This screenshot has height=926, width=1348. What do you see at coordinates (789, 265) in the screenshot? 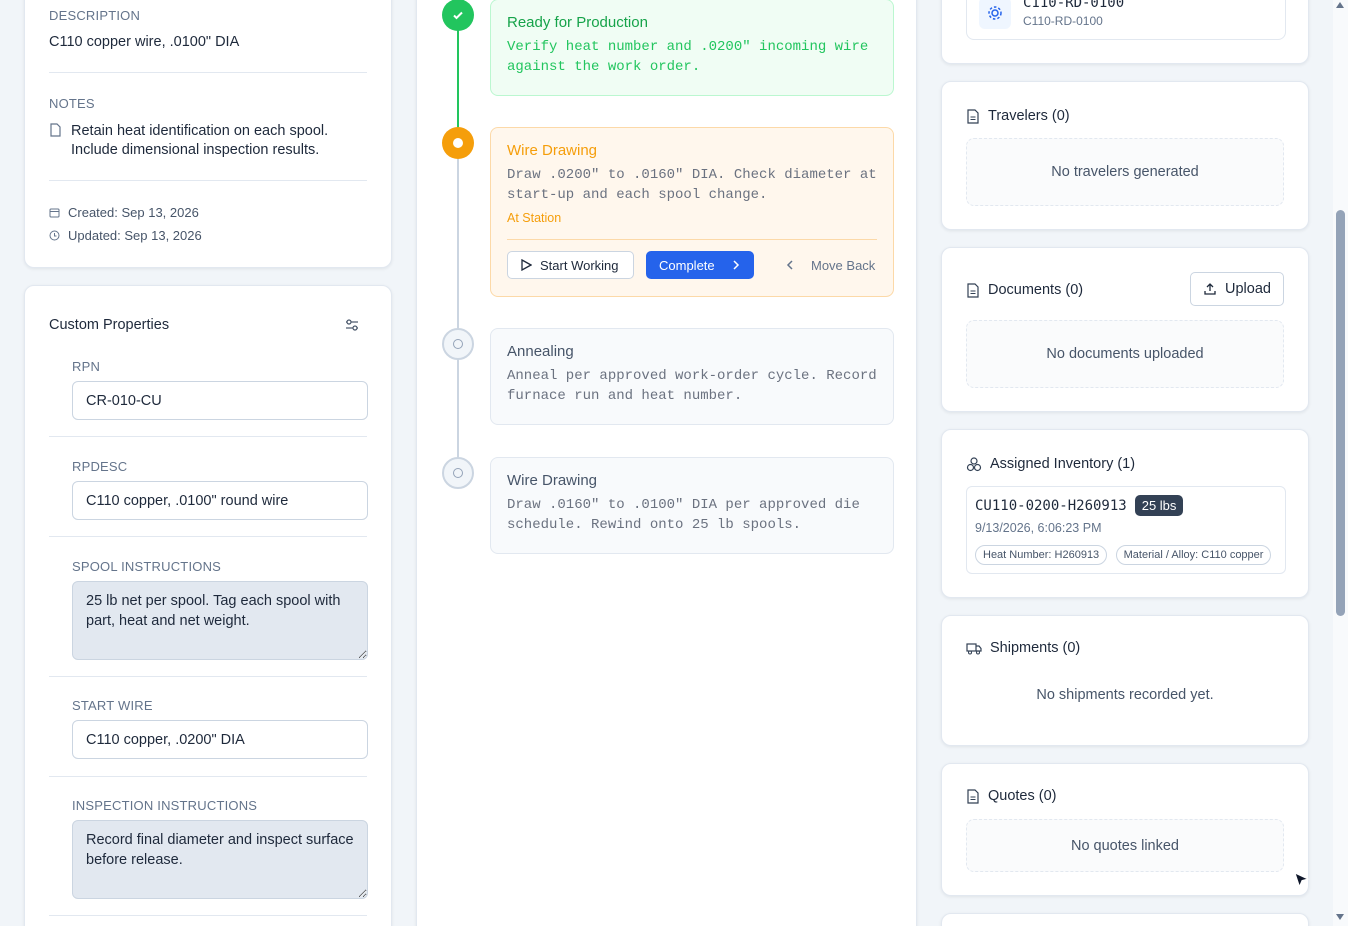
I see `chevron-left-icon` at bounding box center [789, 265].